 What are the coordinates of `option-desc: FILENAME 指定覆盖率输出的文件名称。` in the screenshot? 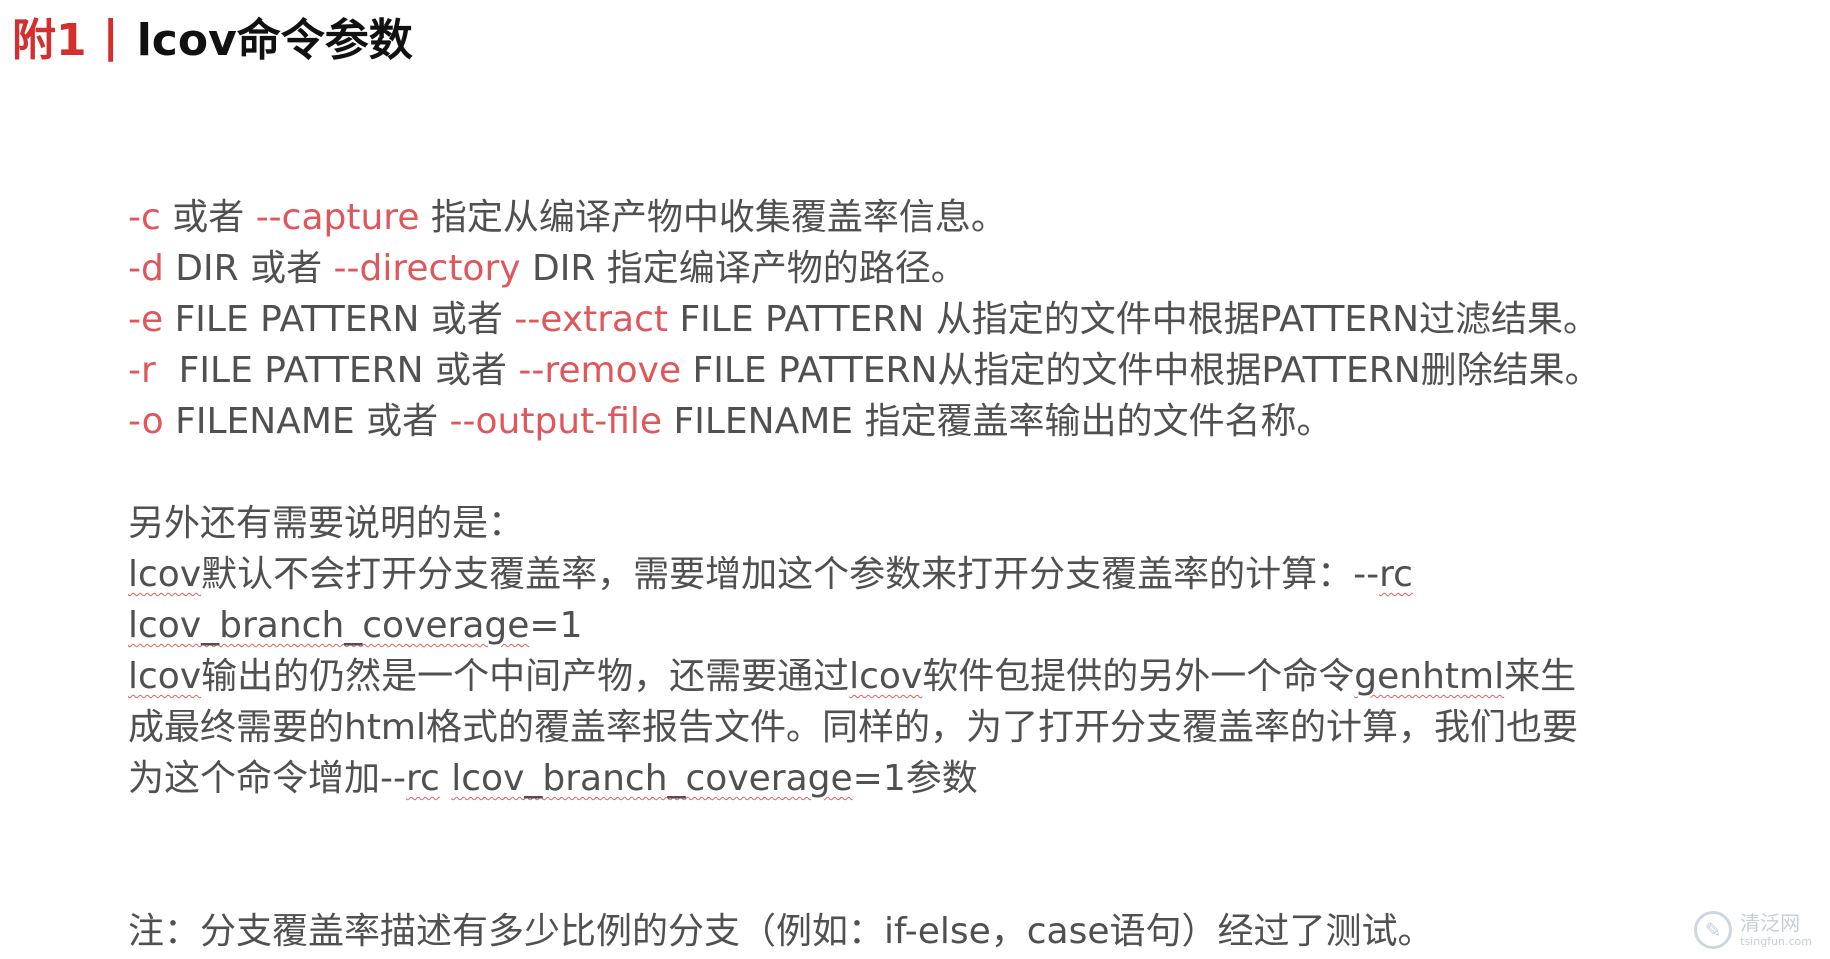 It's located at (997, 421).